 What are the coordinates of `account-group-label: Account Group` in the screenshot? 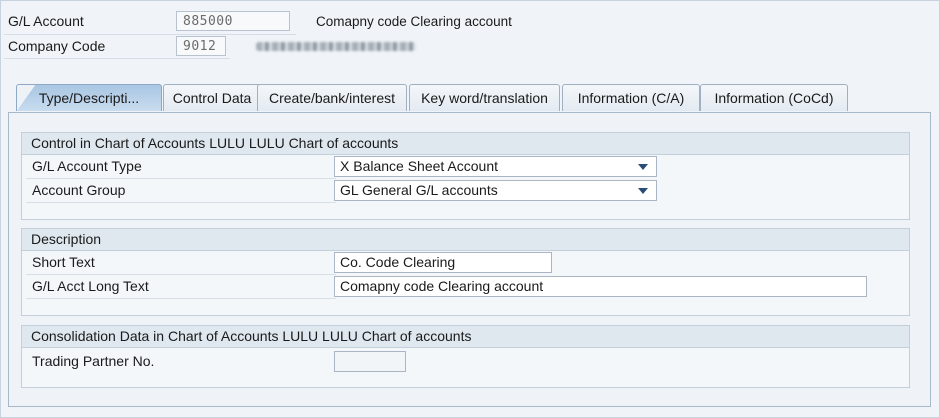 It's located at (79, 190).